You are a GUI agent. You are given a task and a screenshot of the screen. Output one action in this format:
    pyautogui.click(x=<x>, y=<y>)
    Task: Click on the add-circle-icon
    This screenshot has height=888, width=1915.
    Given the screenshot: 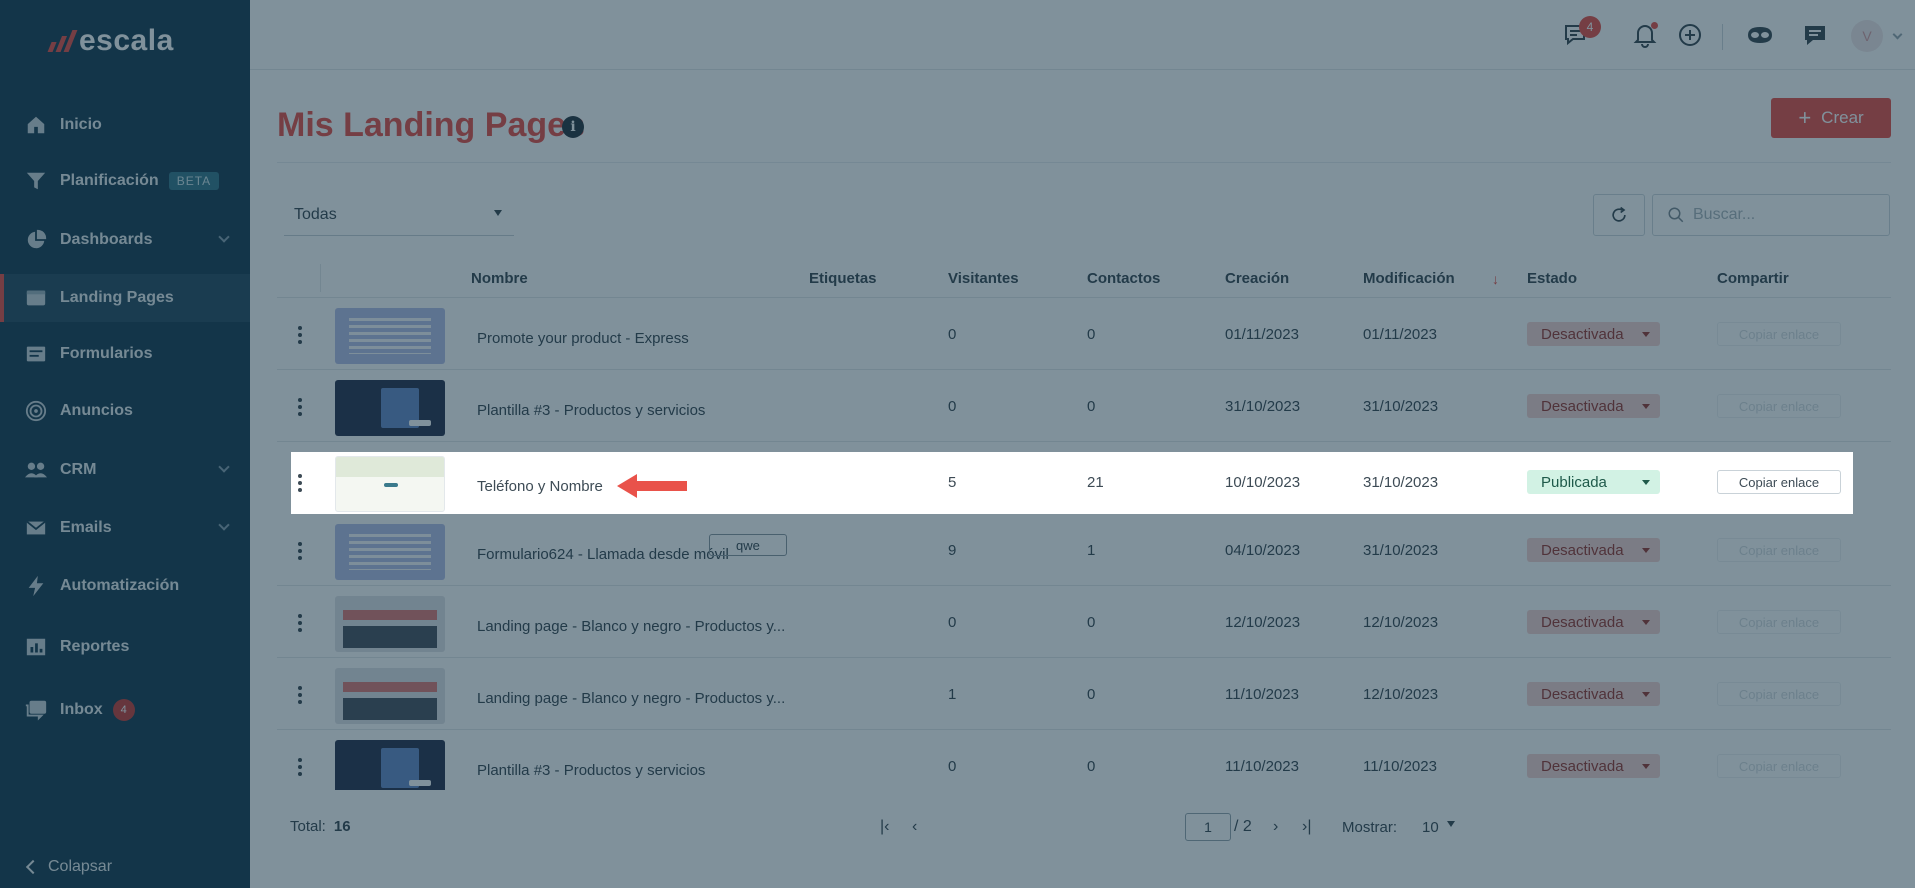 What is the action you would take?
    pyautogui.click(x=1690, y=35)
    